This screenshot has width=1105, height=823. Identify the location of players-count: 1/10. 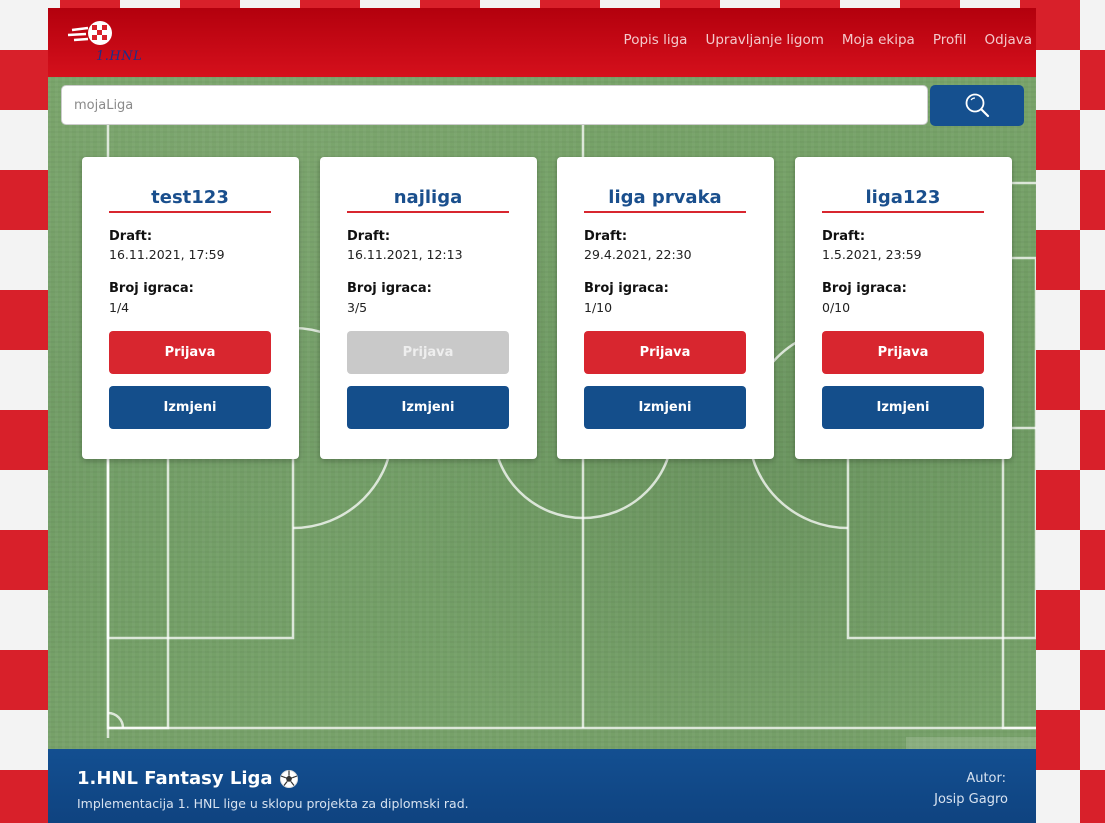
(598, 307).